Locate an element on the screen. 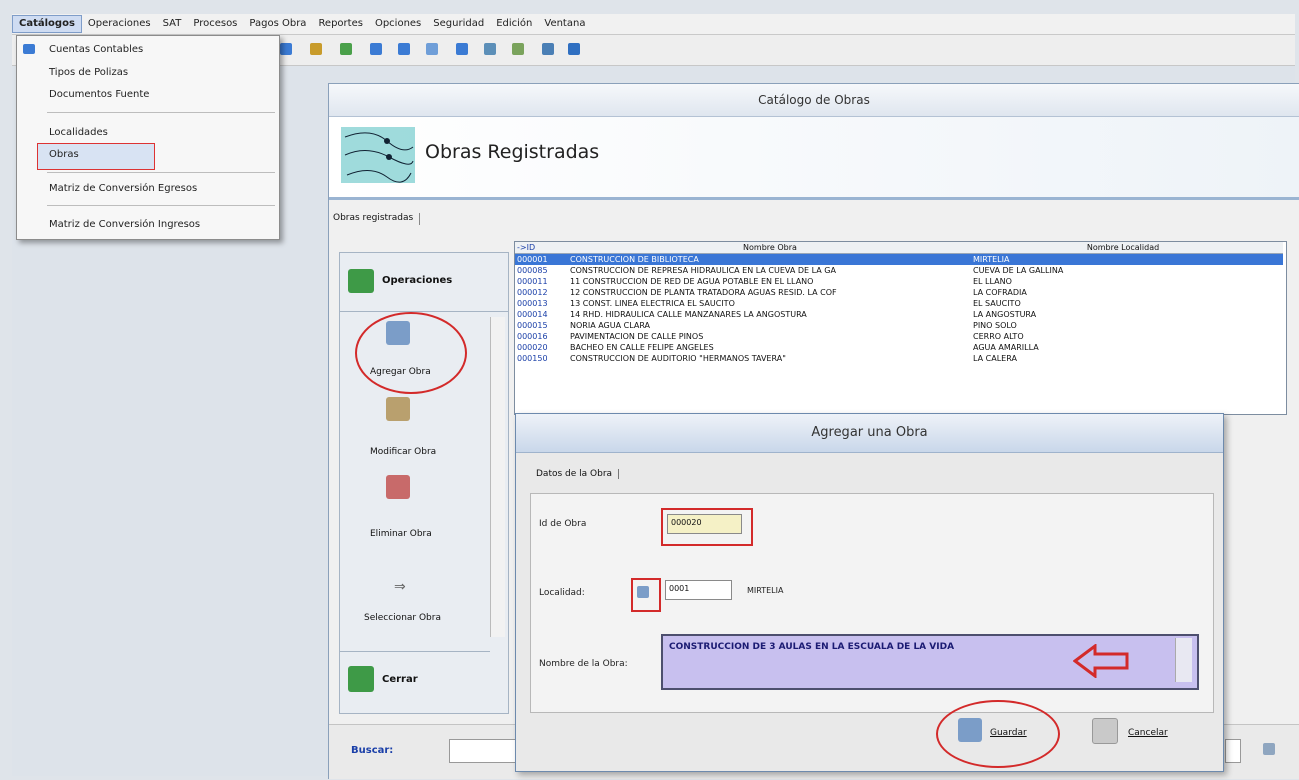 This screenshot has height=780, width=1299. dd-cuentas-contables: Cuentas Contables is located at coordinates (96, 49).